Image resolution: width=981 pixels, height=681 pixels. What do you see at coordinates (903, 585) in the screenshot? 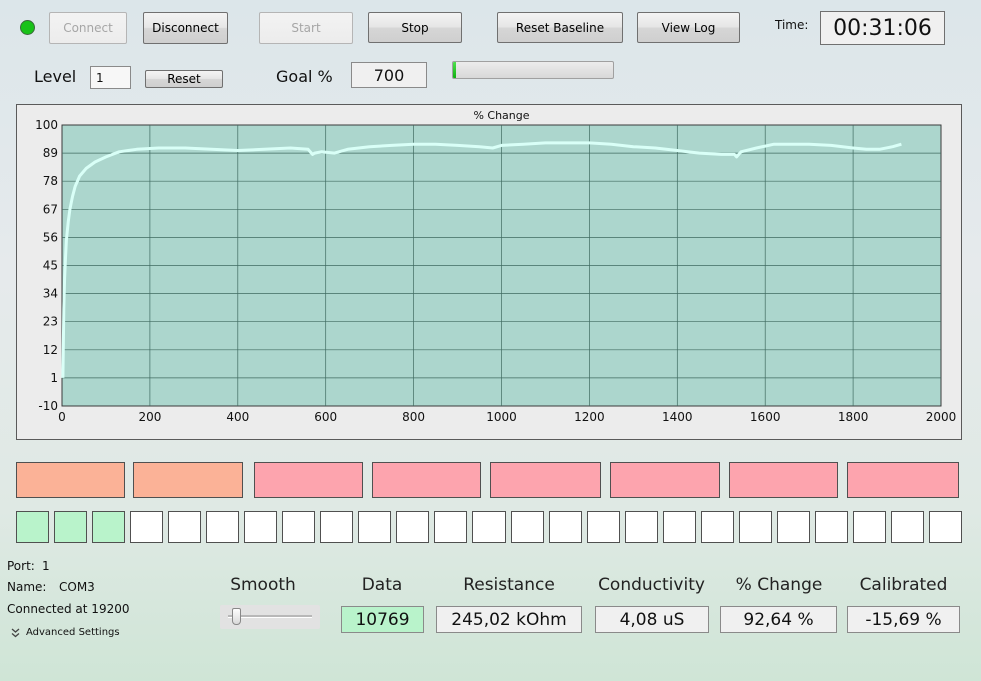
I see `calibrated-label: Calibrated` at bounding box center [903, 585].